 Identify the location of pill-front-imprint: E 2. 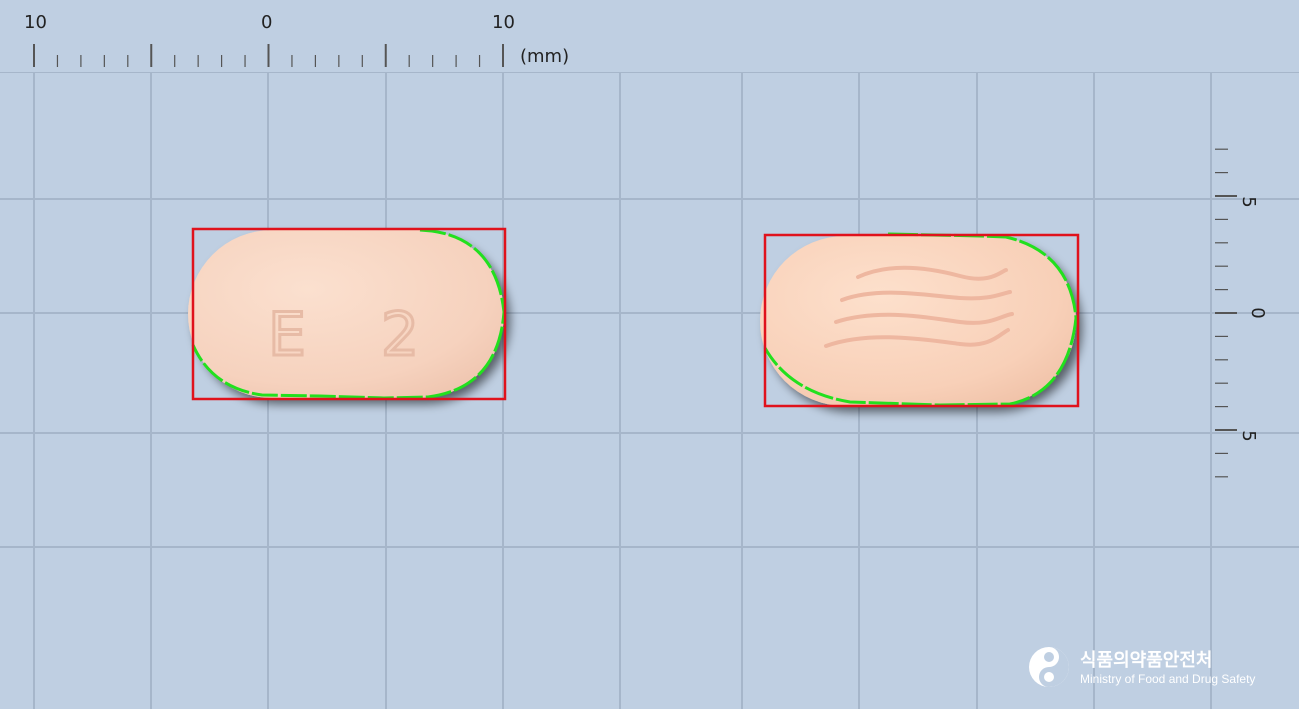
(357, 335).